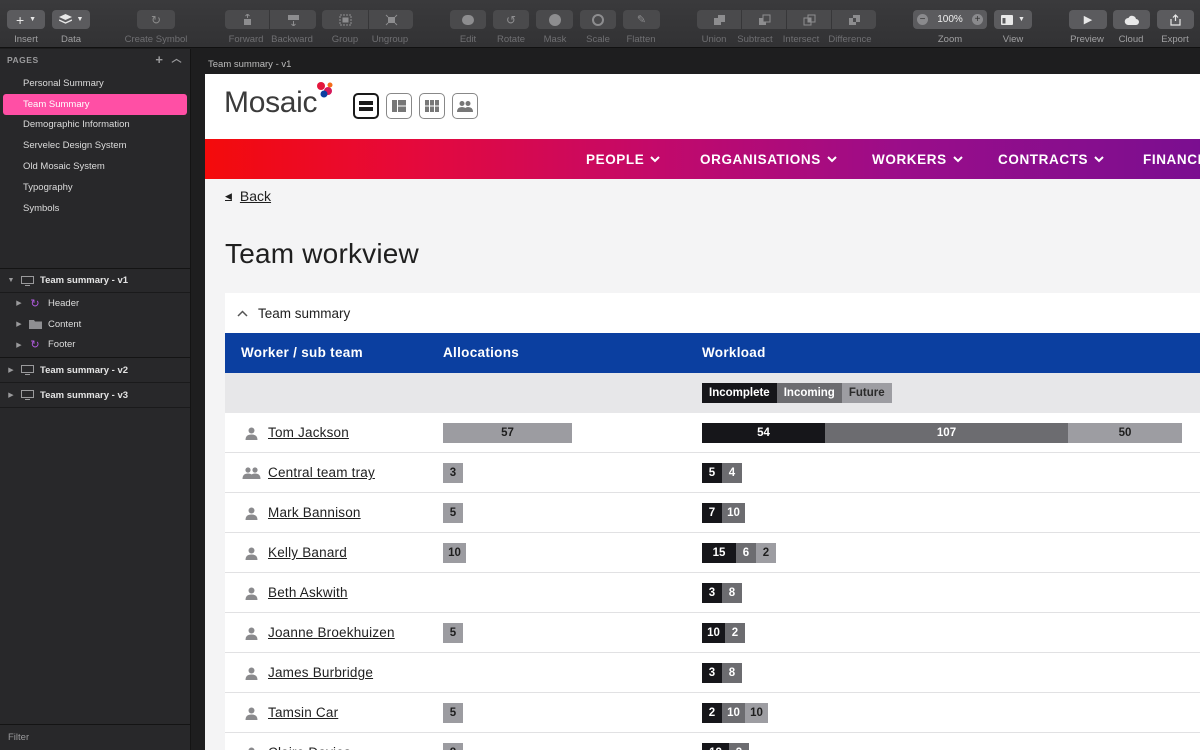 The image size is (1200, 750). What do you see at coordinates (917, 159) in the screenshot?
I see `nav-workers: WORKERS` at bounding box center [917, 159].